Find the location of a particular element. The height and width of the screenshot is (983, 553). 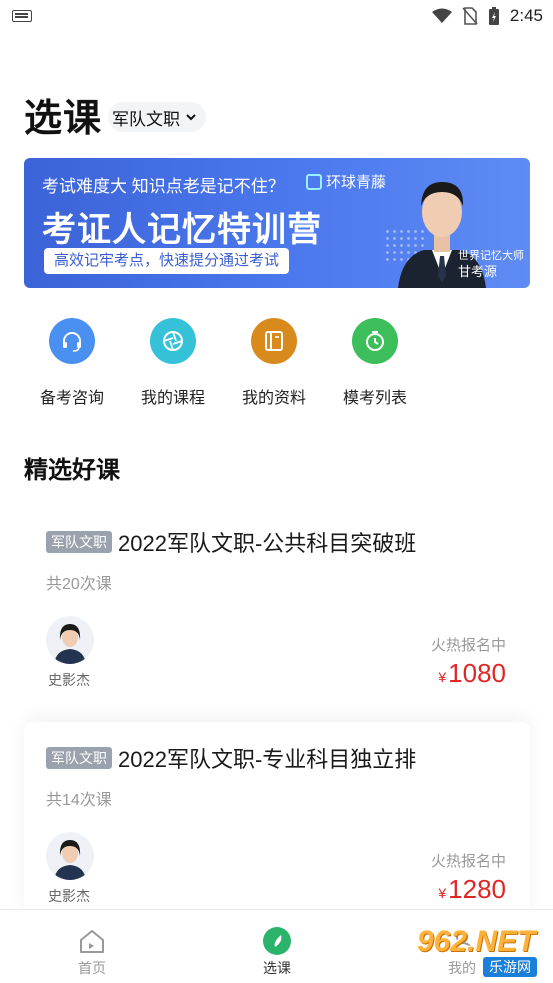

wifi-icon is located at coordinates (441, 15).